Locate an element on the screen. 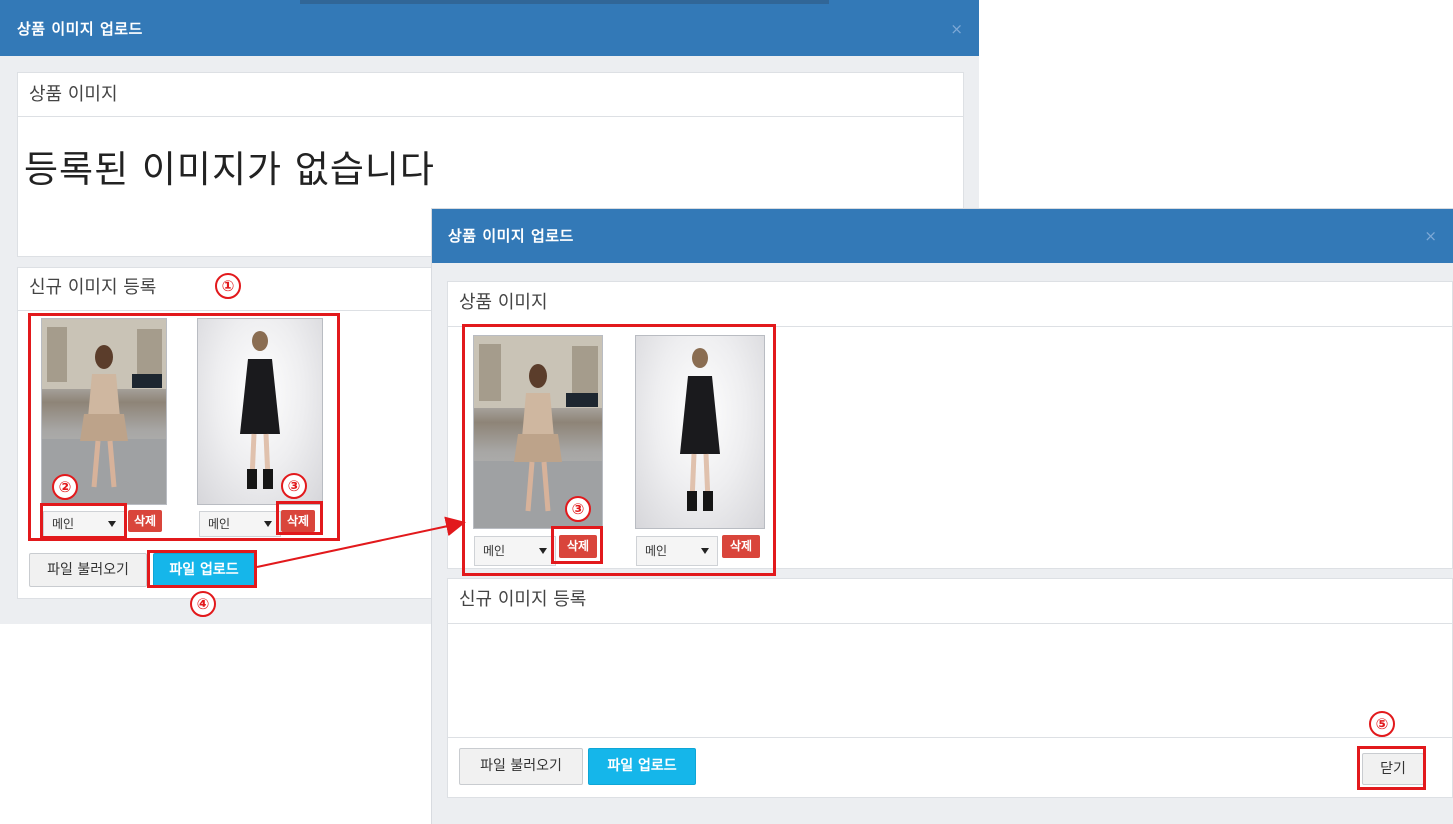 The height and width of the screenshot is (824, 1453). upload-file-button: 파일 업로드 is located at coordinates (642, 766).